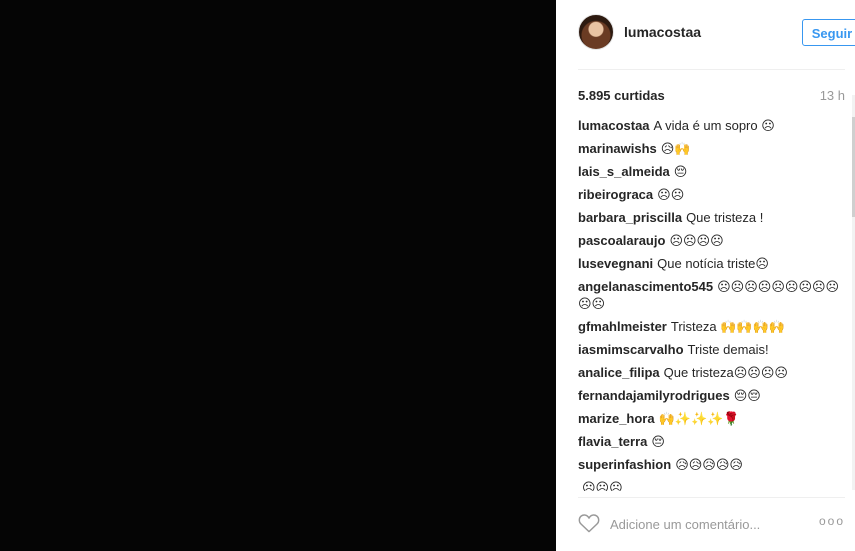  Describe the element at coordinates (621, 95) in the screenshot. I see `likes-count: 5.895 curtidas` at that location.